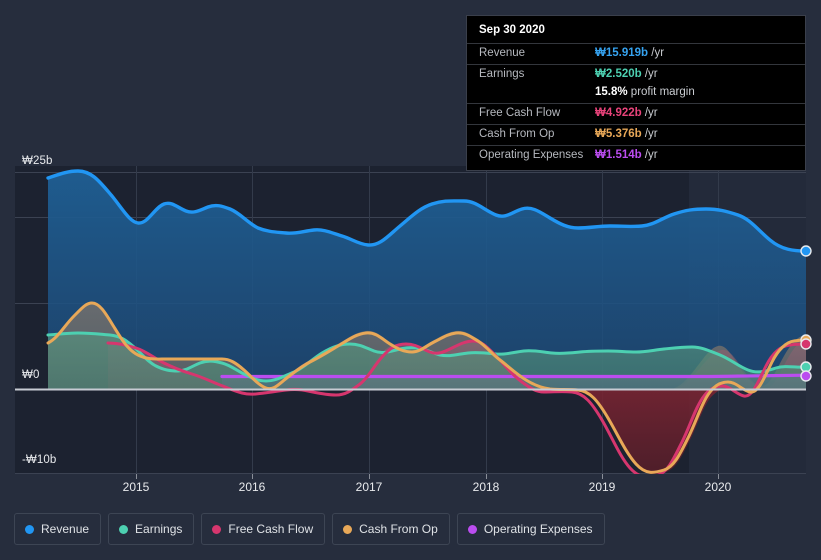 The height and width of the screenshot is (560, 821). Describe the element at coordinates (39, 460) in the screenshot. I see `y-axis-label-bottom: -₩10b` at that location.